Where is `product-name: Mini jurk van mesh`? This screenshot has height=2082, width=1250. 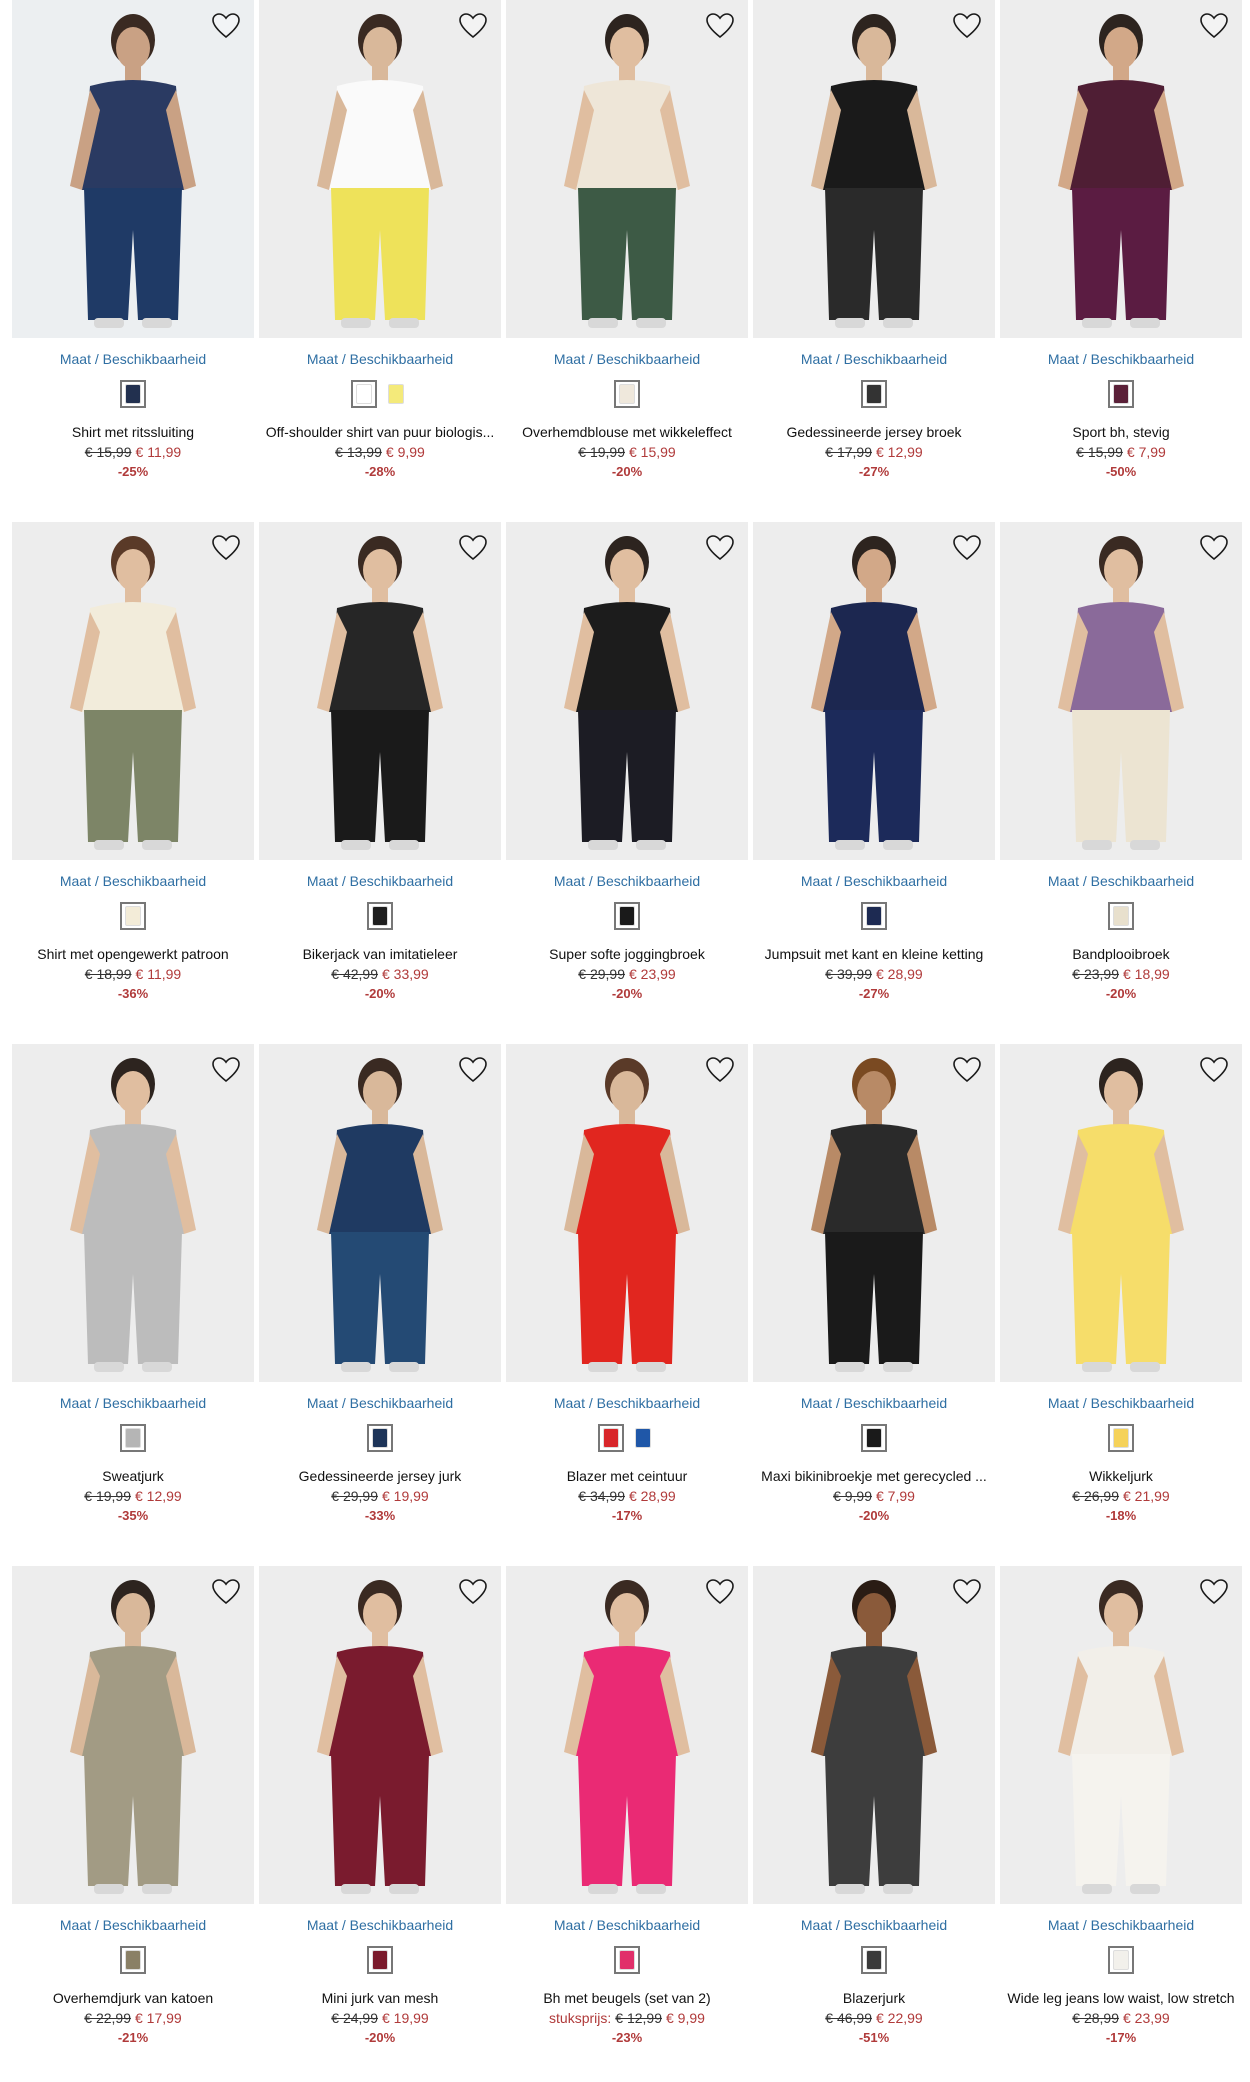
product-name: Mini jurk van mesh is located at coordinates (380, 1998).